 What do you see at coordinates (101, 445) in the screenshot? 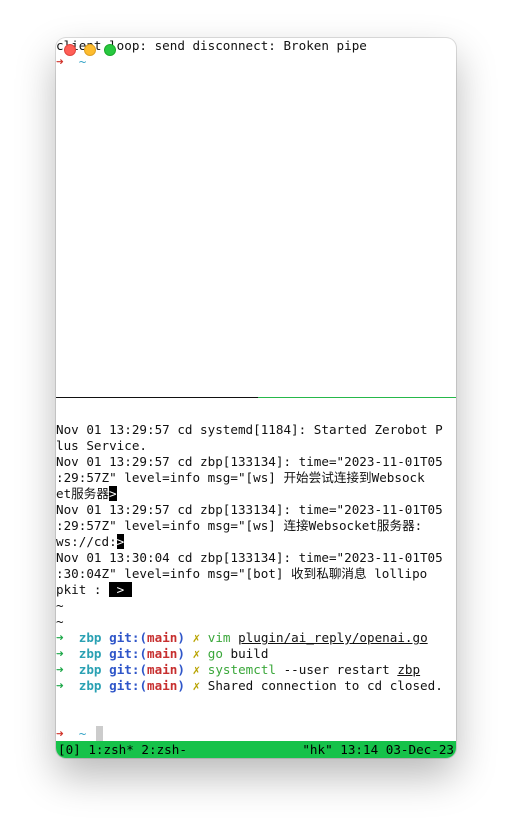
I see `log-line: lus Service.` at bounding box center [101, 445].